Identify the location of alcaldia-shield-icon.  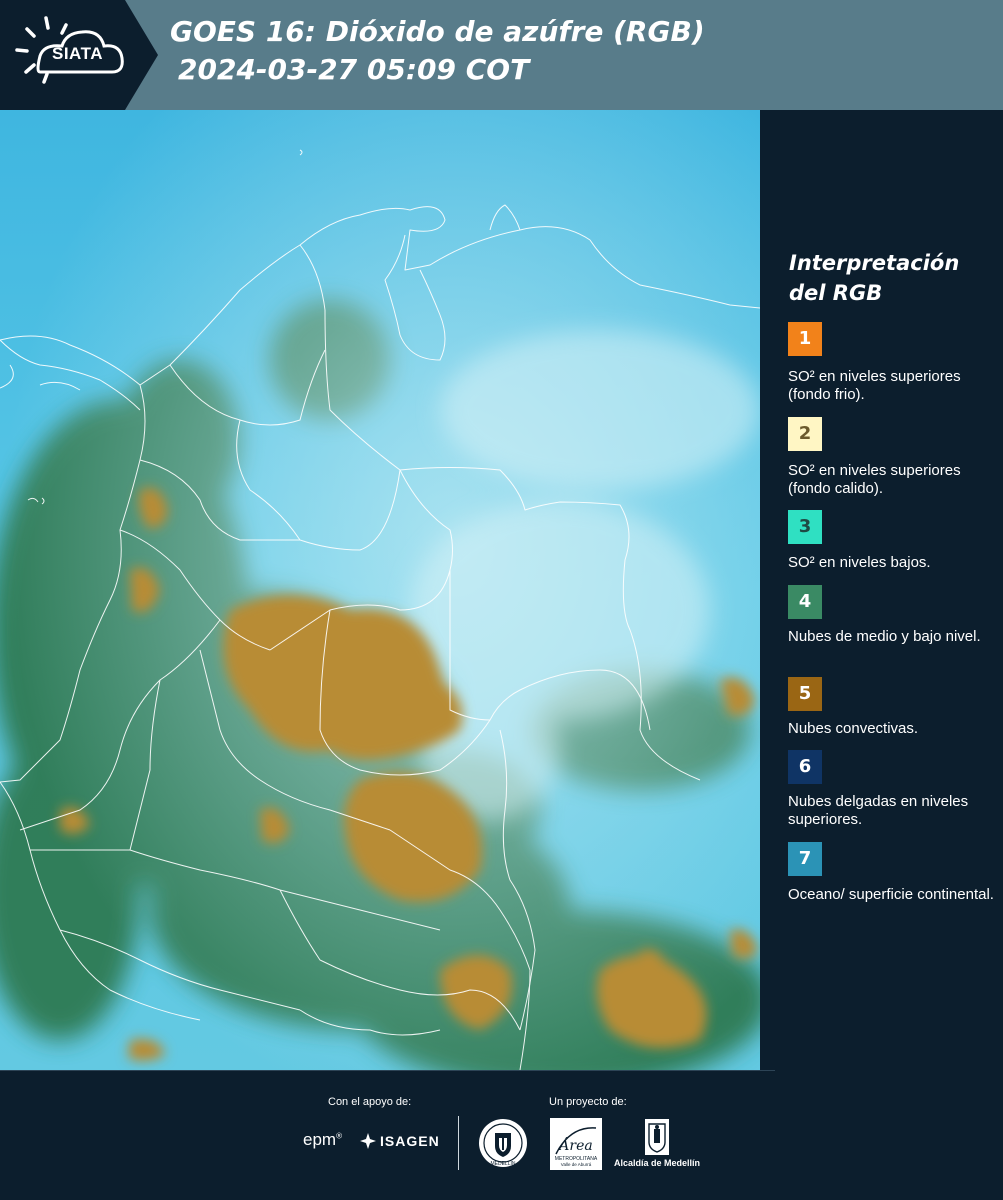
(657, 1137).